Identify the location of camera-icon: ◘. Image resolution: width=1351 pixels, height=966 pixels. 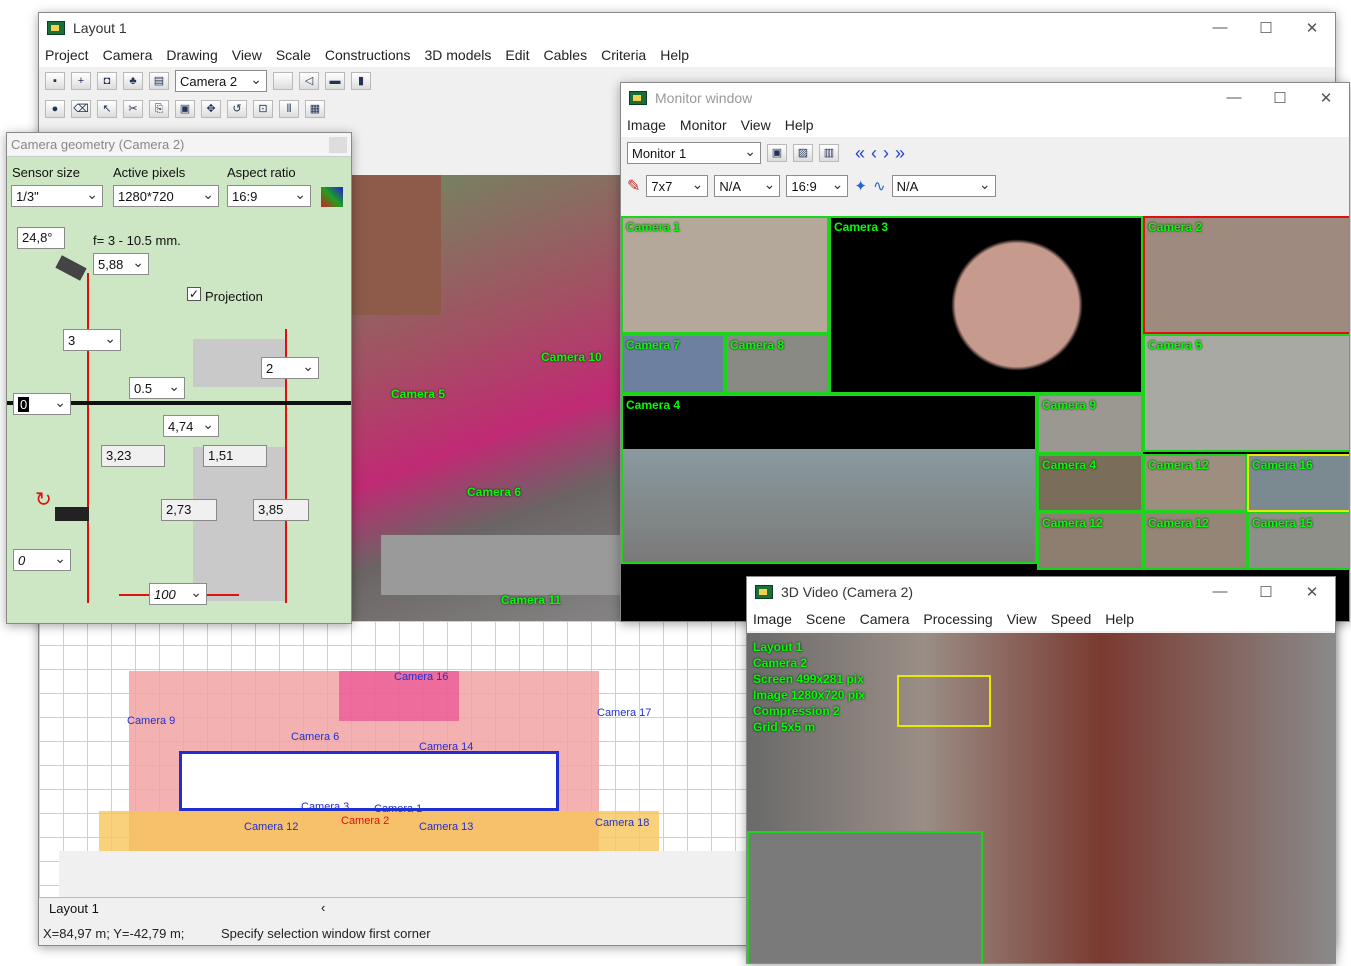
(107, 81).